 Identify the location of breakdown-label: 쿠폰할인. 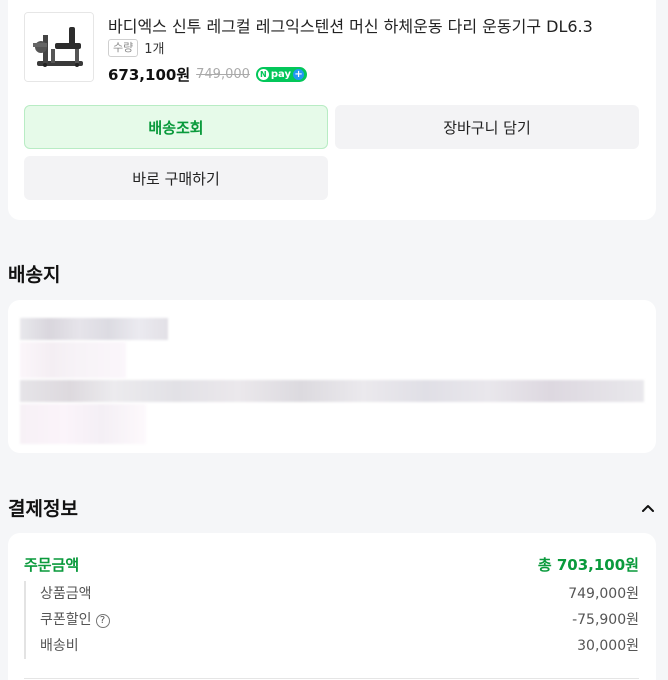
(66, 620).